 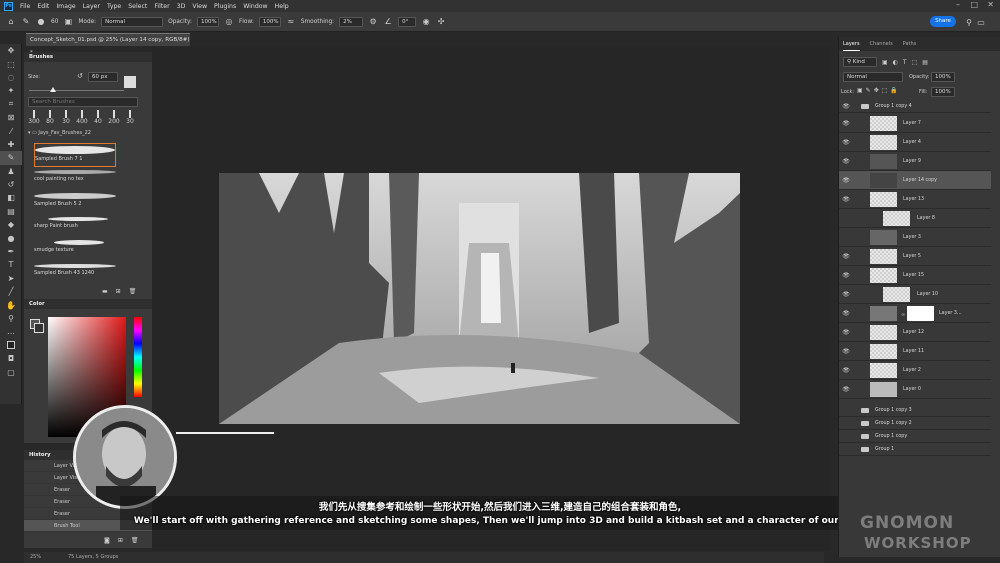 I want to click on zoom-tool-icon: ⚲, so click(x=11, y=318).